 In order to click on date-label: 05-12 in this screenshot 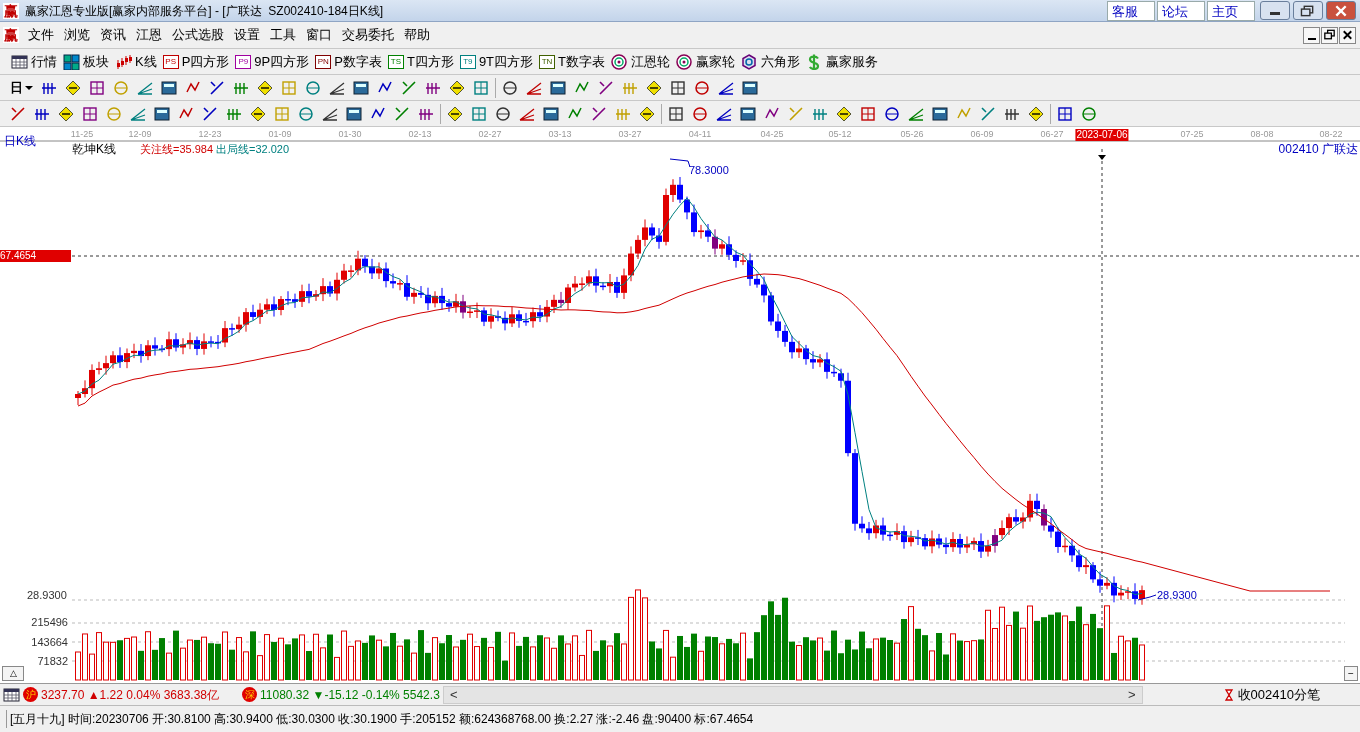, I will do `click(840, 134)`.